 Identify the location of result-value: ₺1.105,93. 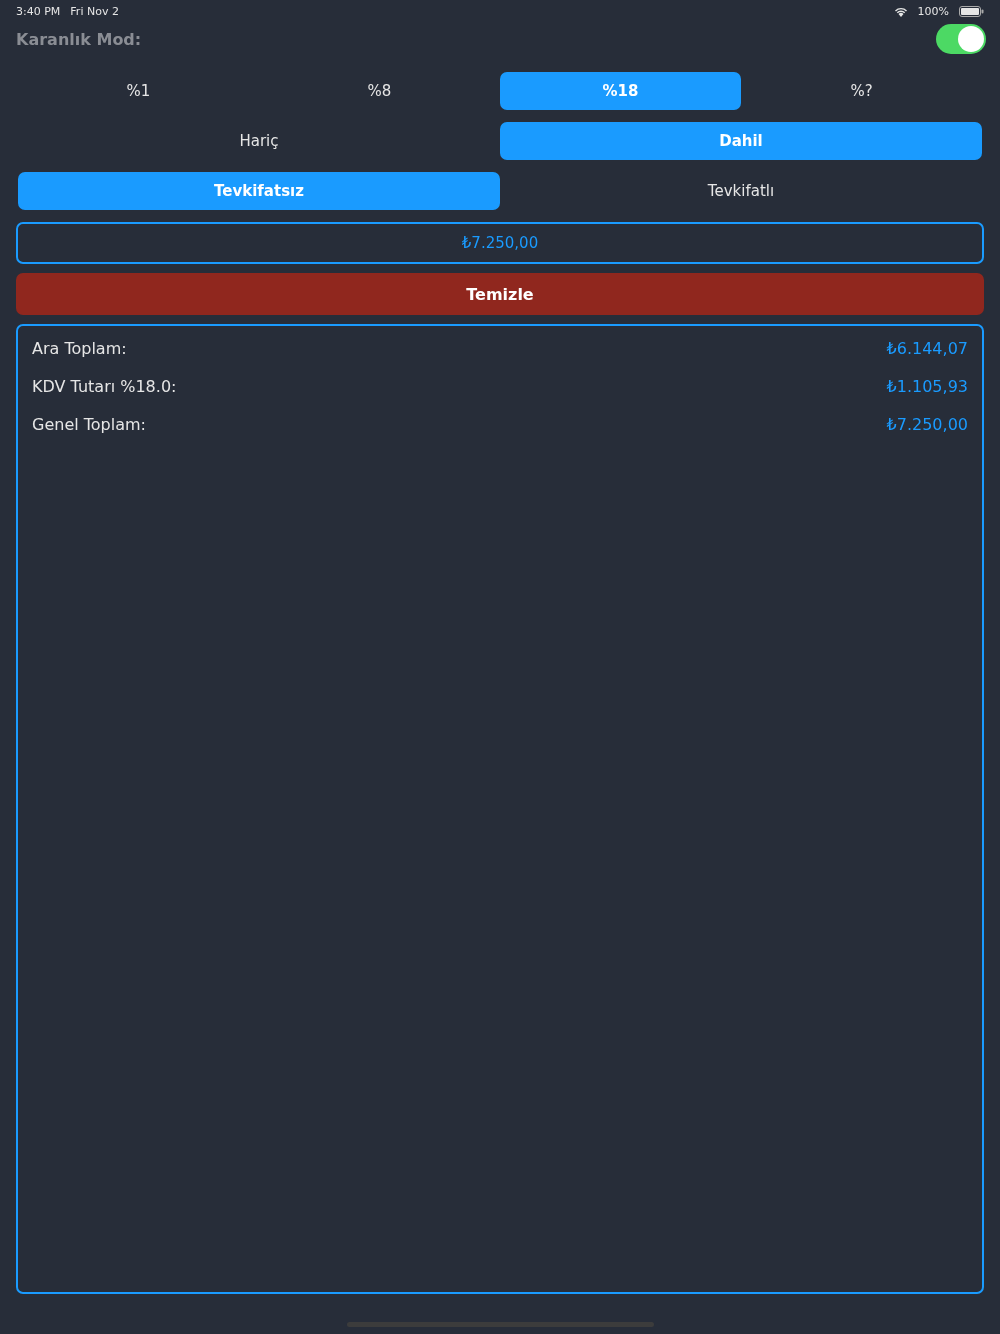
(927, 386).